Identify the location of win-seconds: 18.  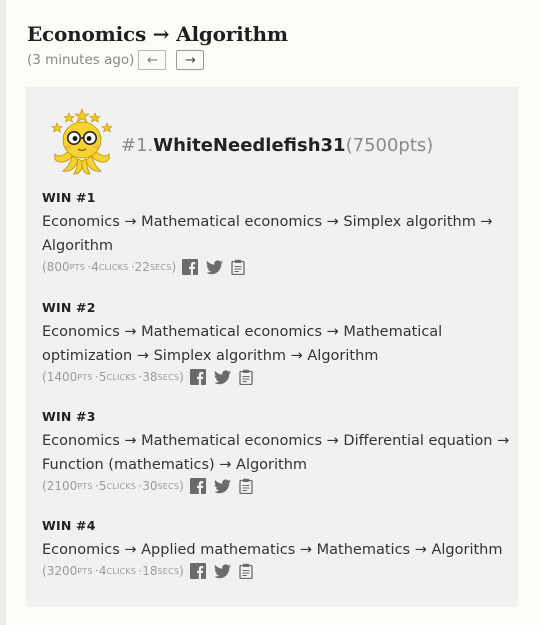
(150, 571).